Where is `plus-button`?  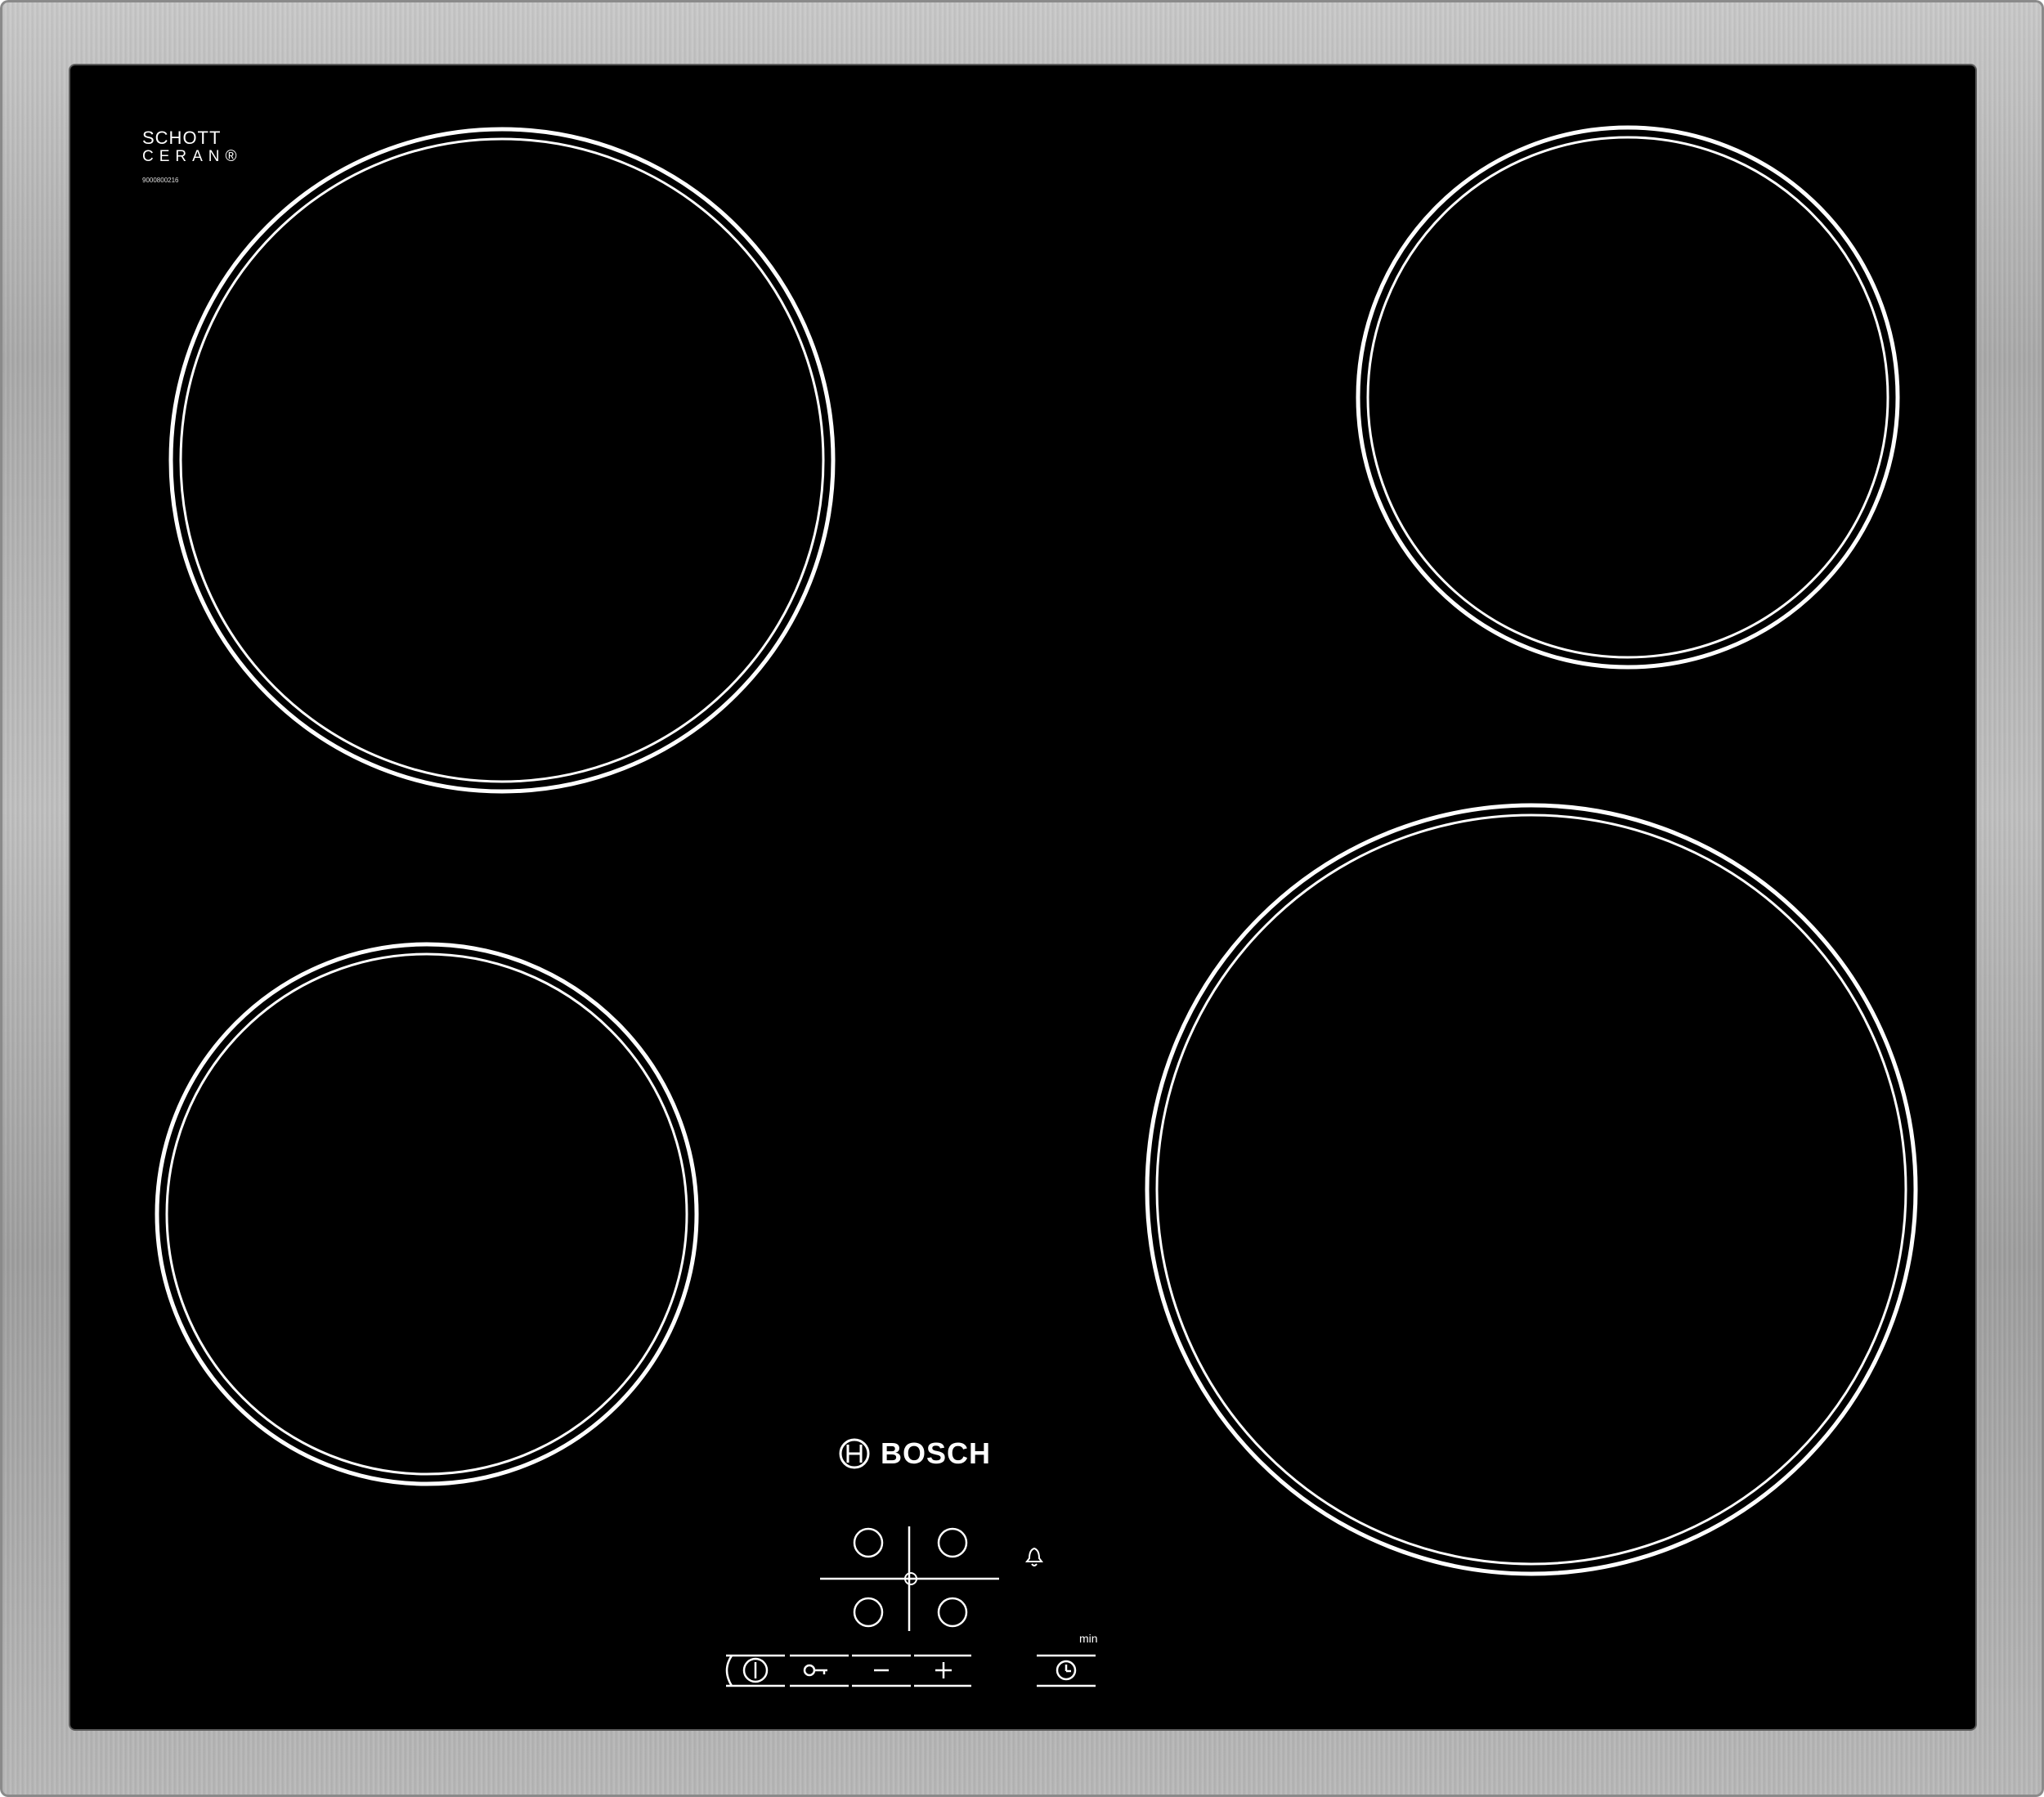 plus-button is located at coordinates (942, 1670).